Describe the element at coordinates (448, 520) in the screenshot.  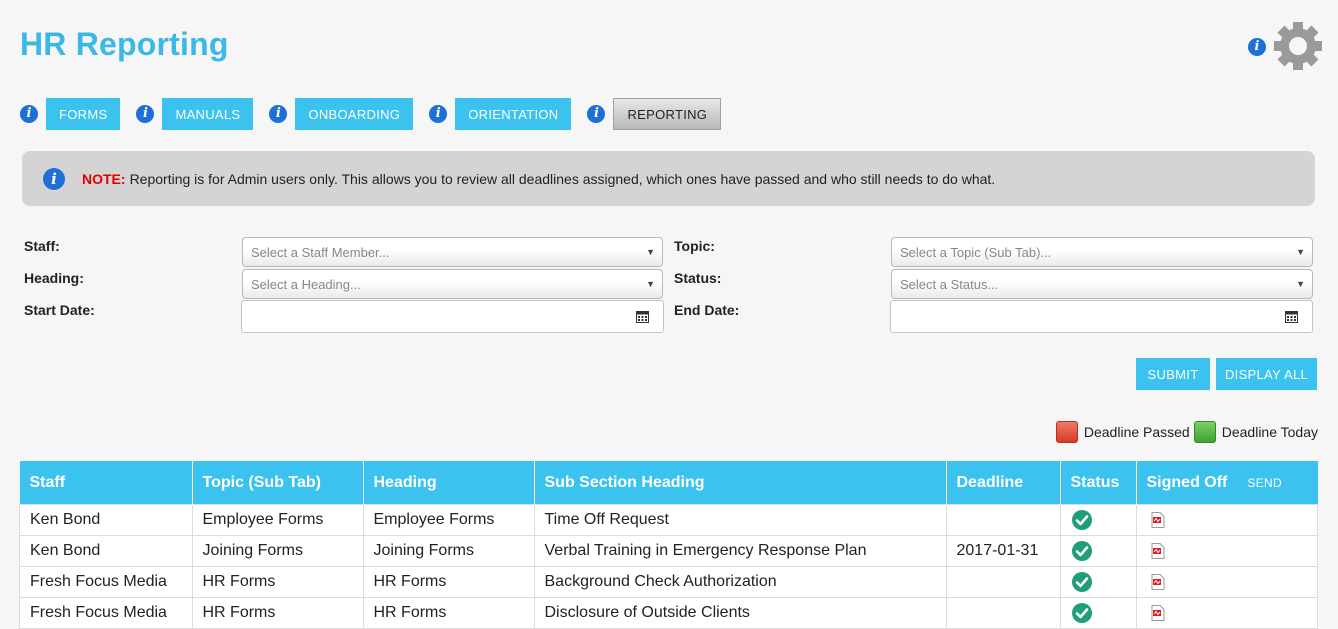
I see `cell-heading: Employee Forms` at that location.